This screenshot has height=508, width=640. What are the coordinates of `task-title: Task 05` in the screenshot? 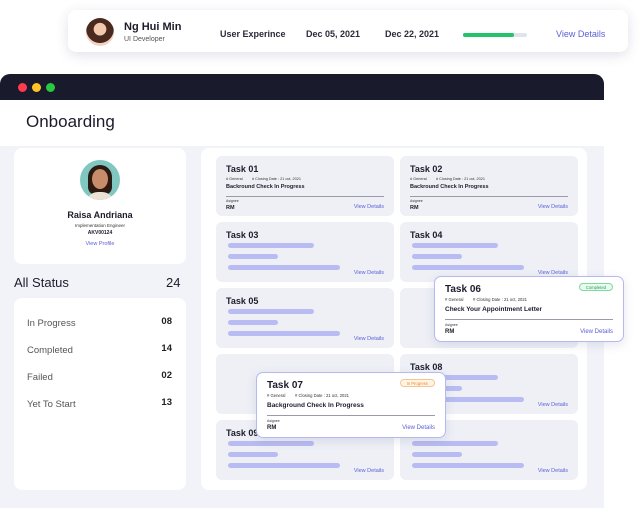 It's located at (242, 301).